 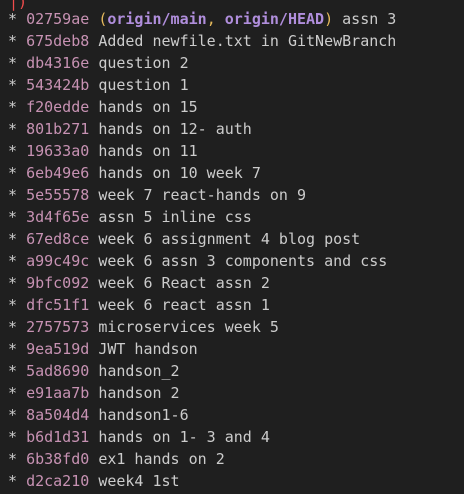 What do you see at coordinates (58, 151) in the screenshot?
I see `commit-hash: 19633a0` at bounding box center [58, 151].